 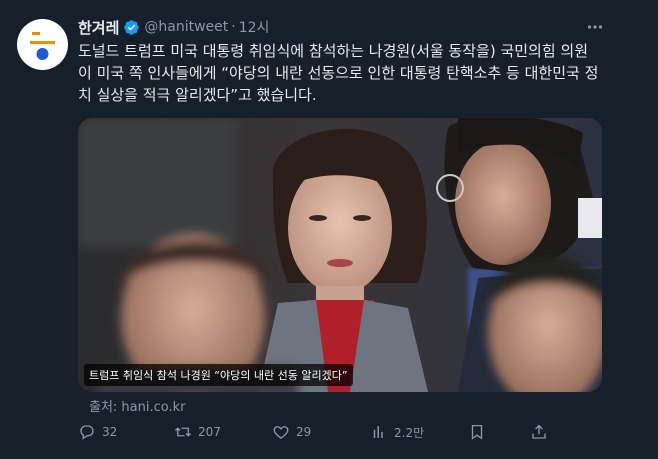 What do you see at coordinates (98, 27) in the screenshot?
I see `display-name: 한겨레` at bounding box center [98, 27].